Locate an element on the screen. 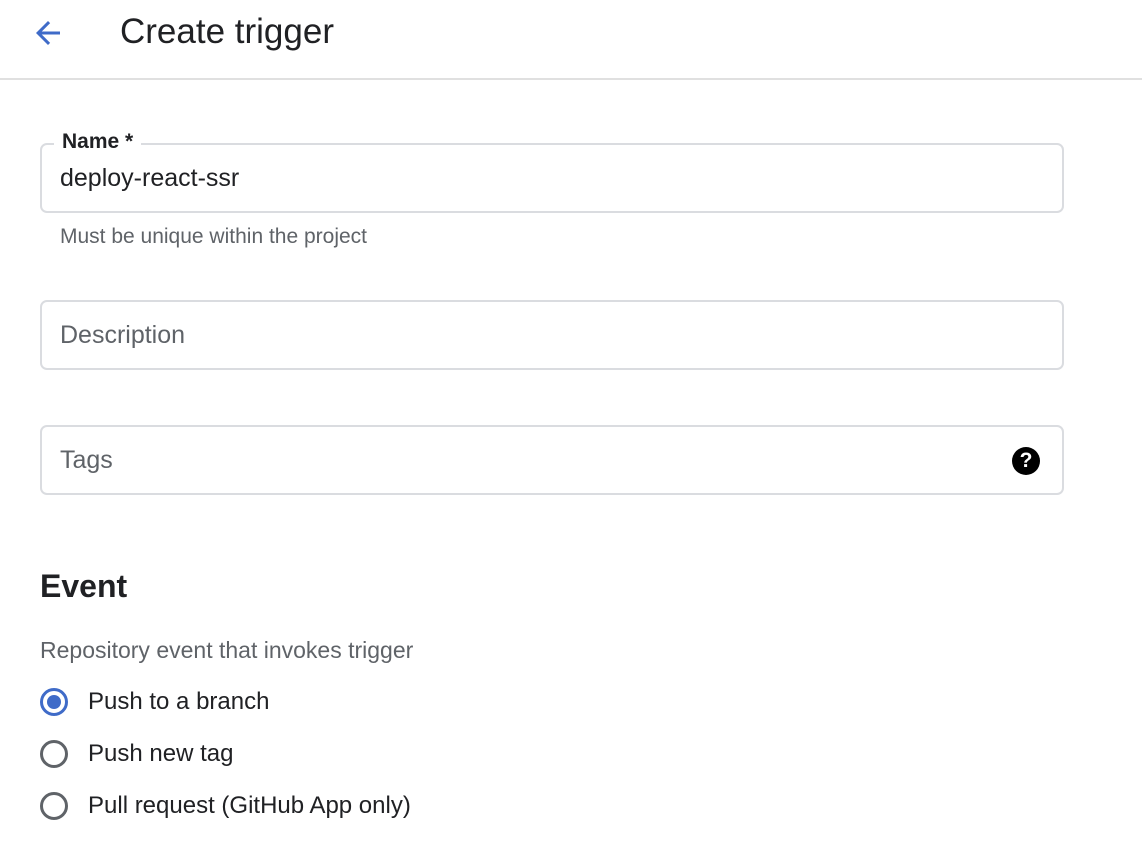 This screenshot has height=844, width=1142. tags-field: ? is located at coordinates (552, 460).